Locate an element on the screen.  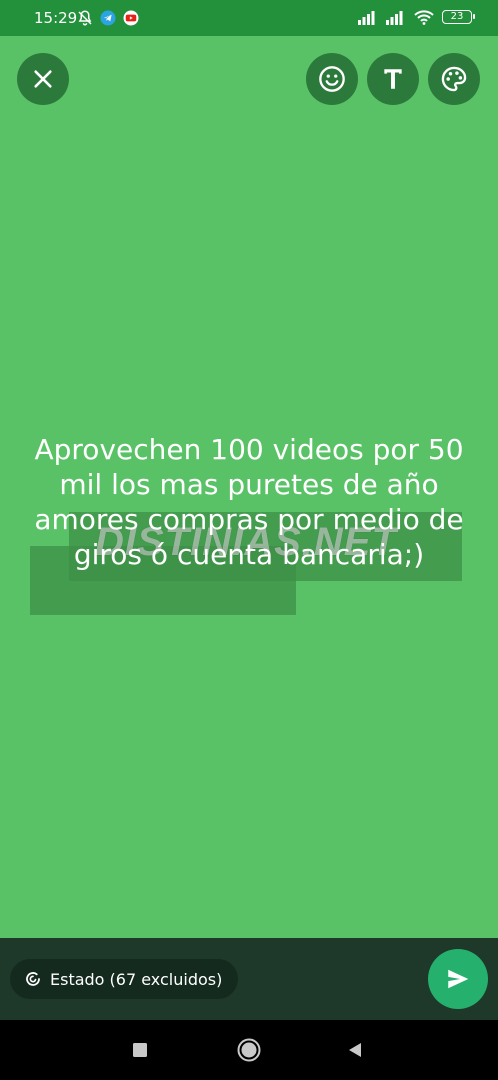
status-indicators: 23 is located at coordinates (416, 17).